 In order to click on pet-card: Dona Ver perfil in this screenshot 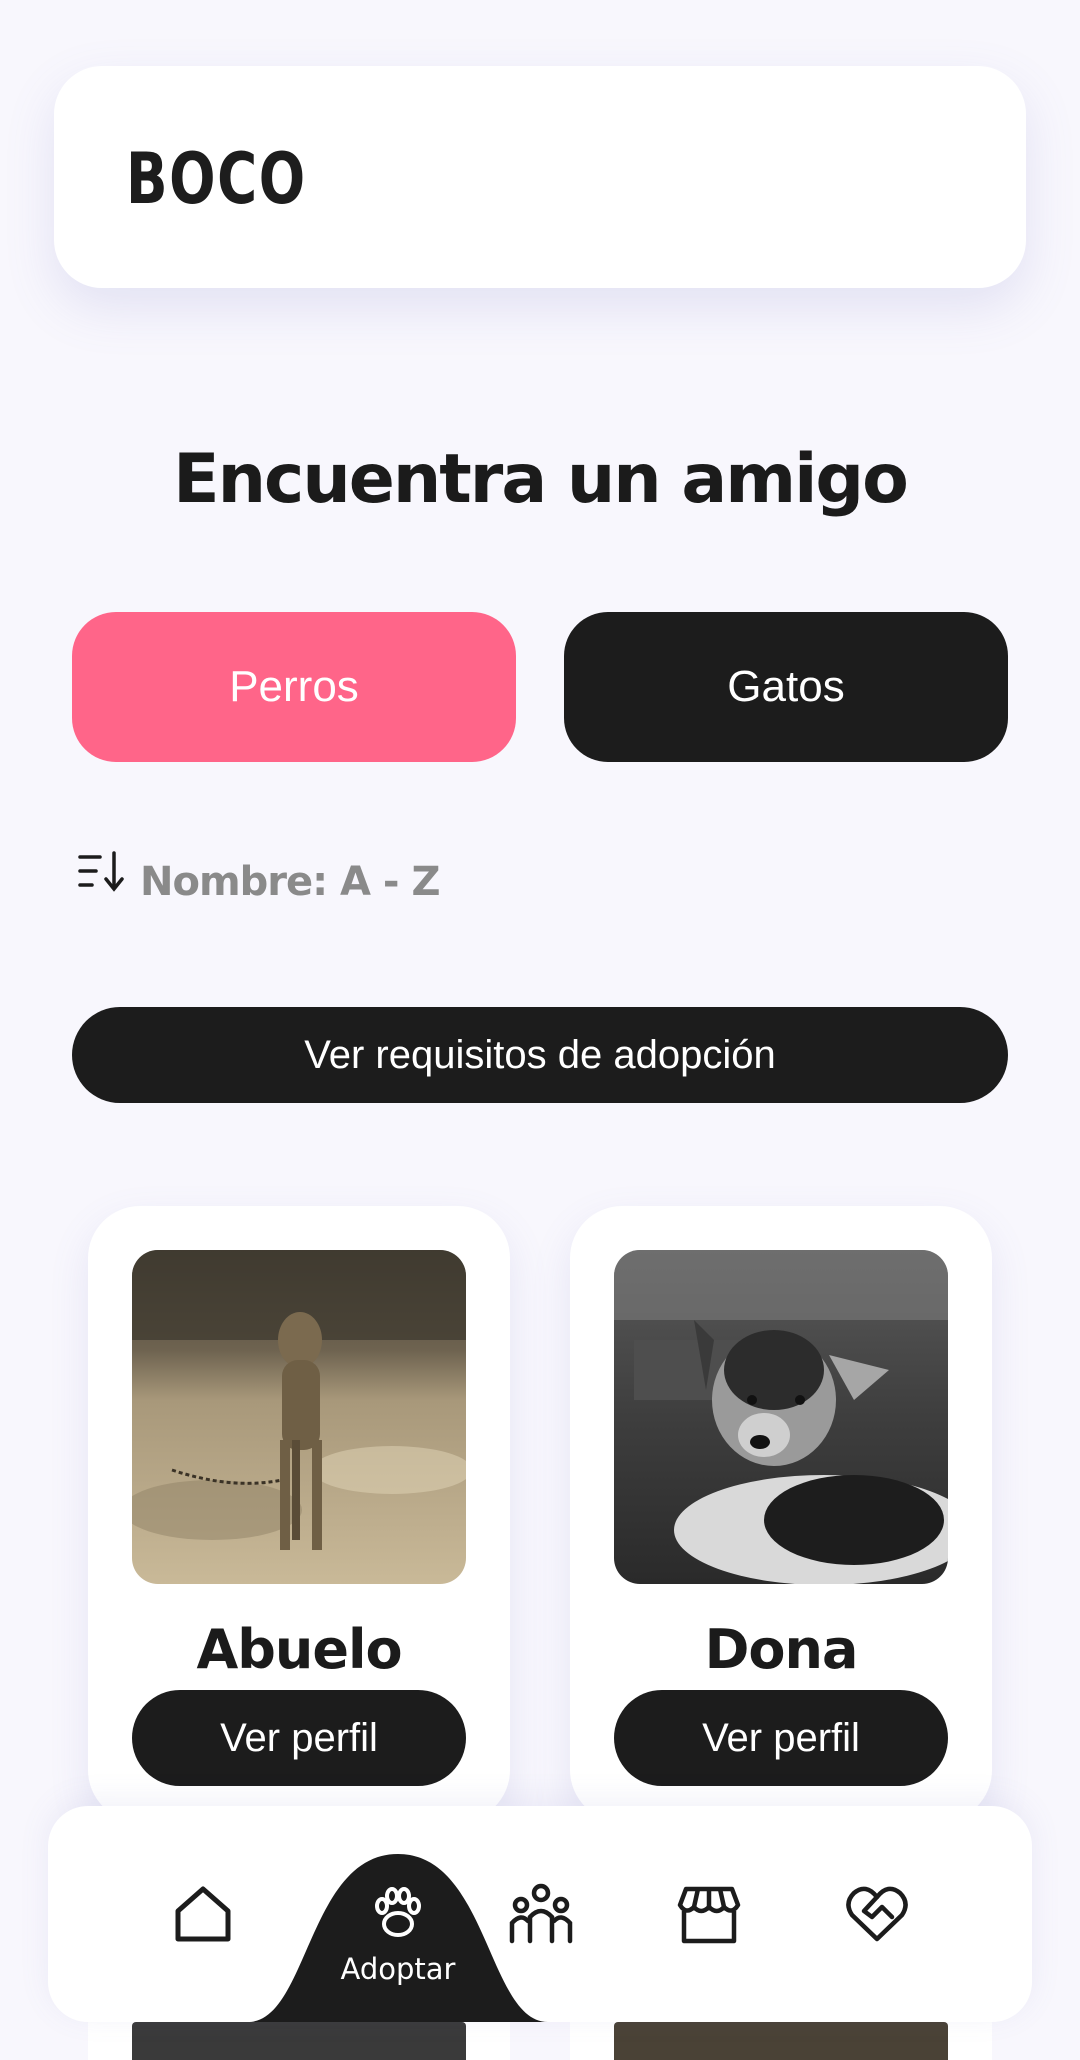, I will do `click(781, 1514)`.